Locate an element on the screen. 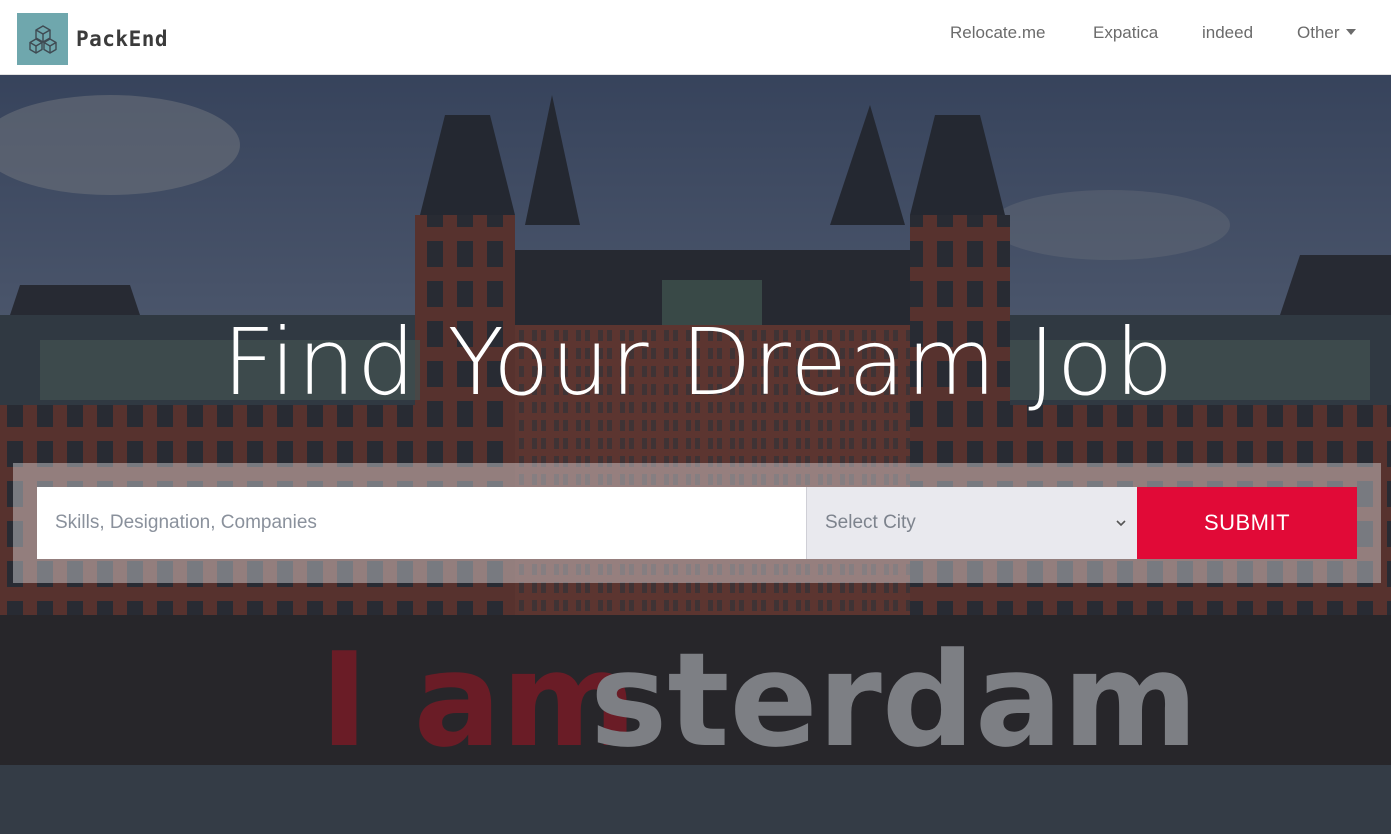  job-search-form: Select City SUBMIT is located at coordinates (697, 523).